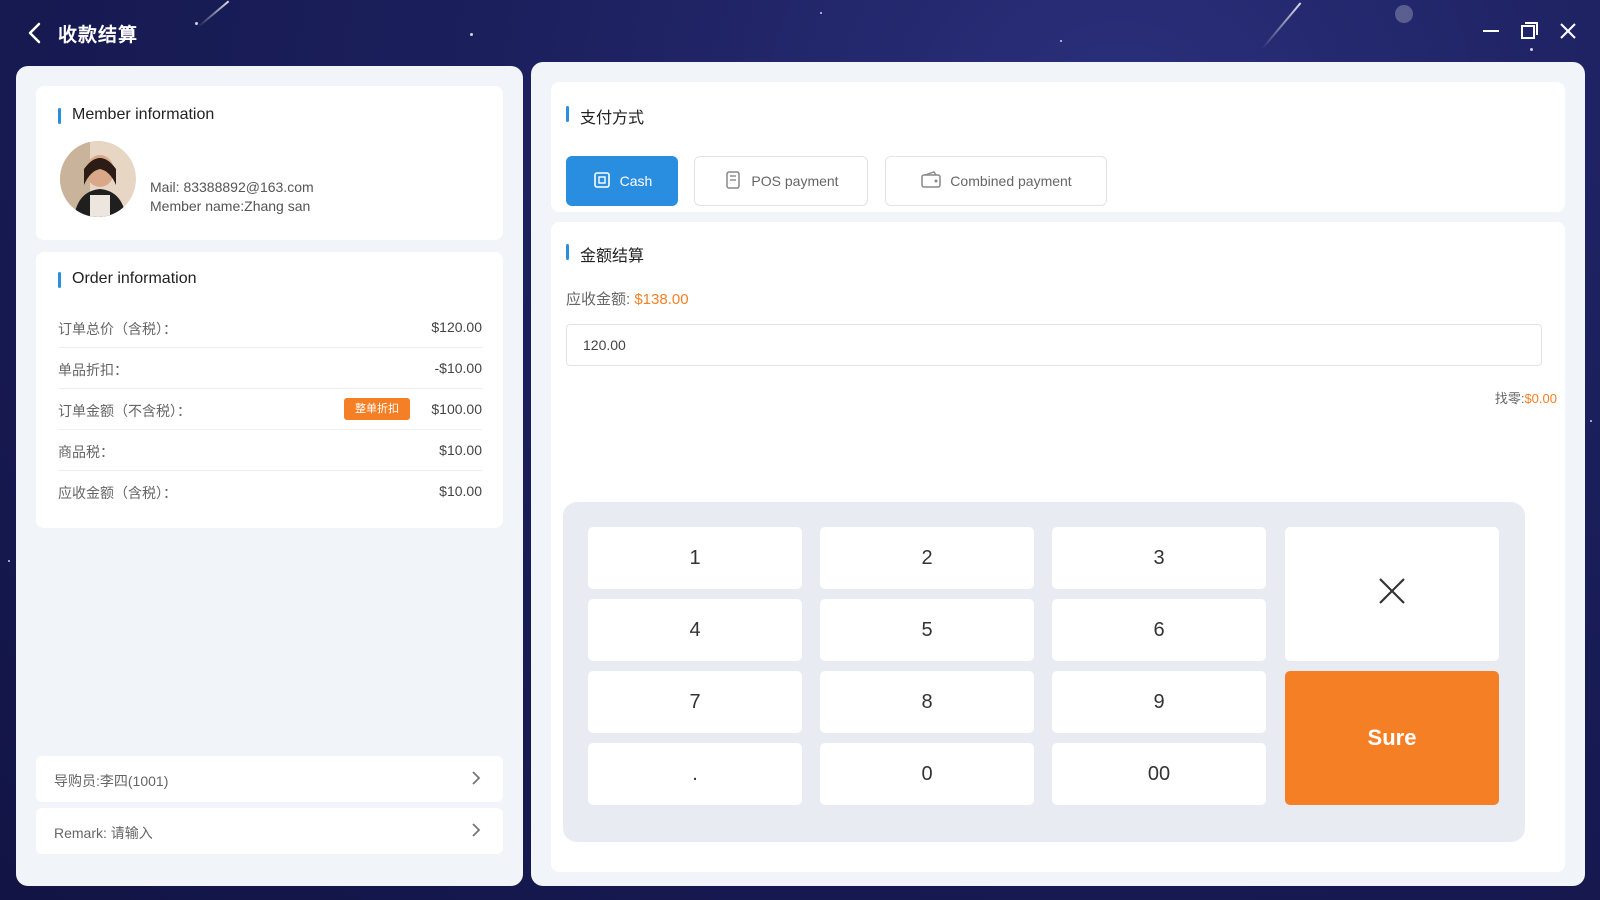 The height and width of the screenshot is (900, 1600). Describe the element at coordinates (1054, 345) in the screenshot. I see `amount-input` at that location.